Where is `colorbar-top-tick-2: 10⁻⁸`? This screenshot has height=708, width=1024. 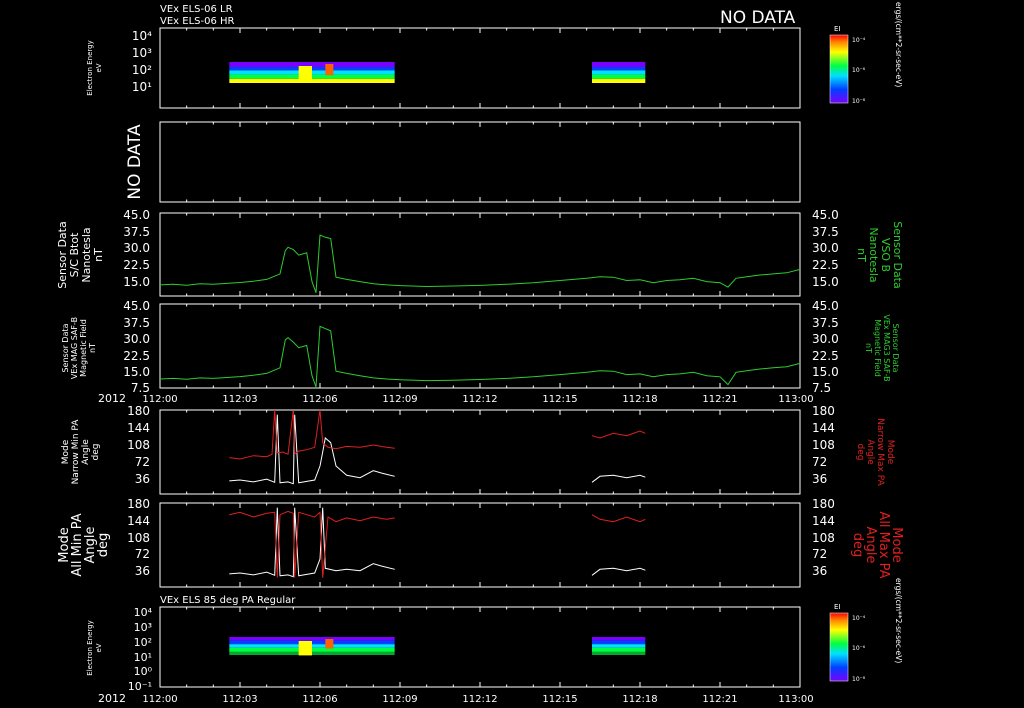 colorbar-top-tick-2: 10⁻⁸ is located at coordinates (859, 101).